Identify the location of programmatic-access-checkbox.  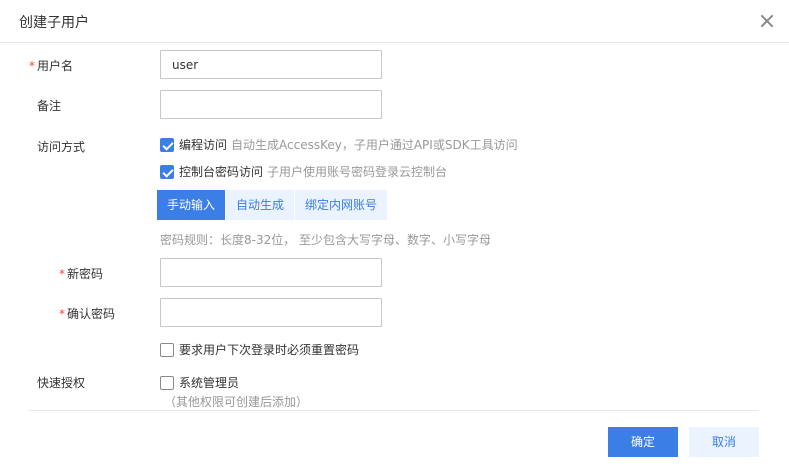
(167, 144).